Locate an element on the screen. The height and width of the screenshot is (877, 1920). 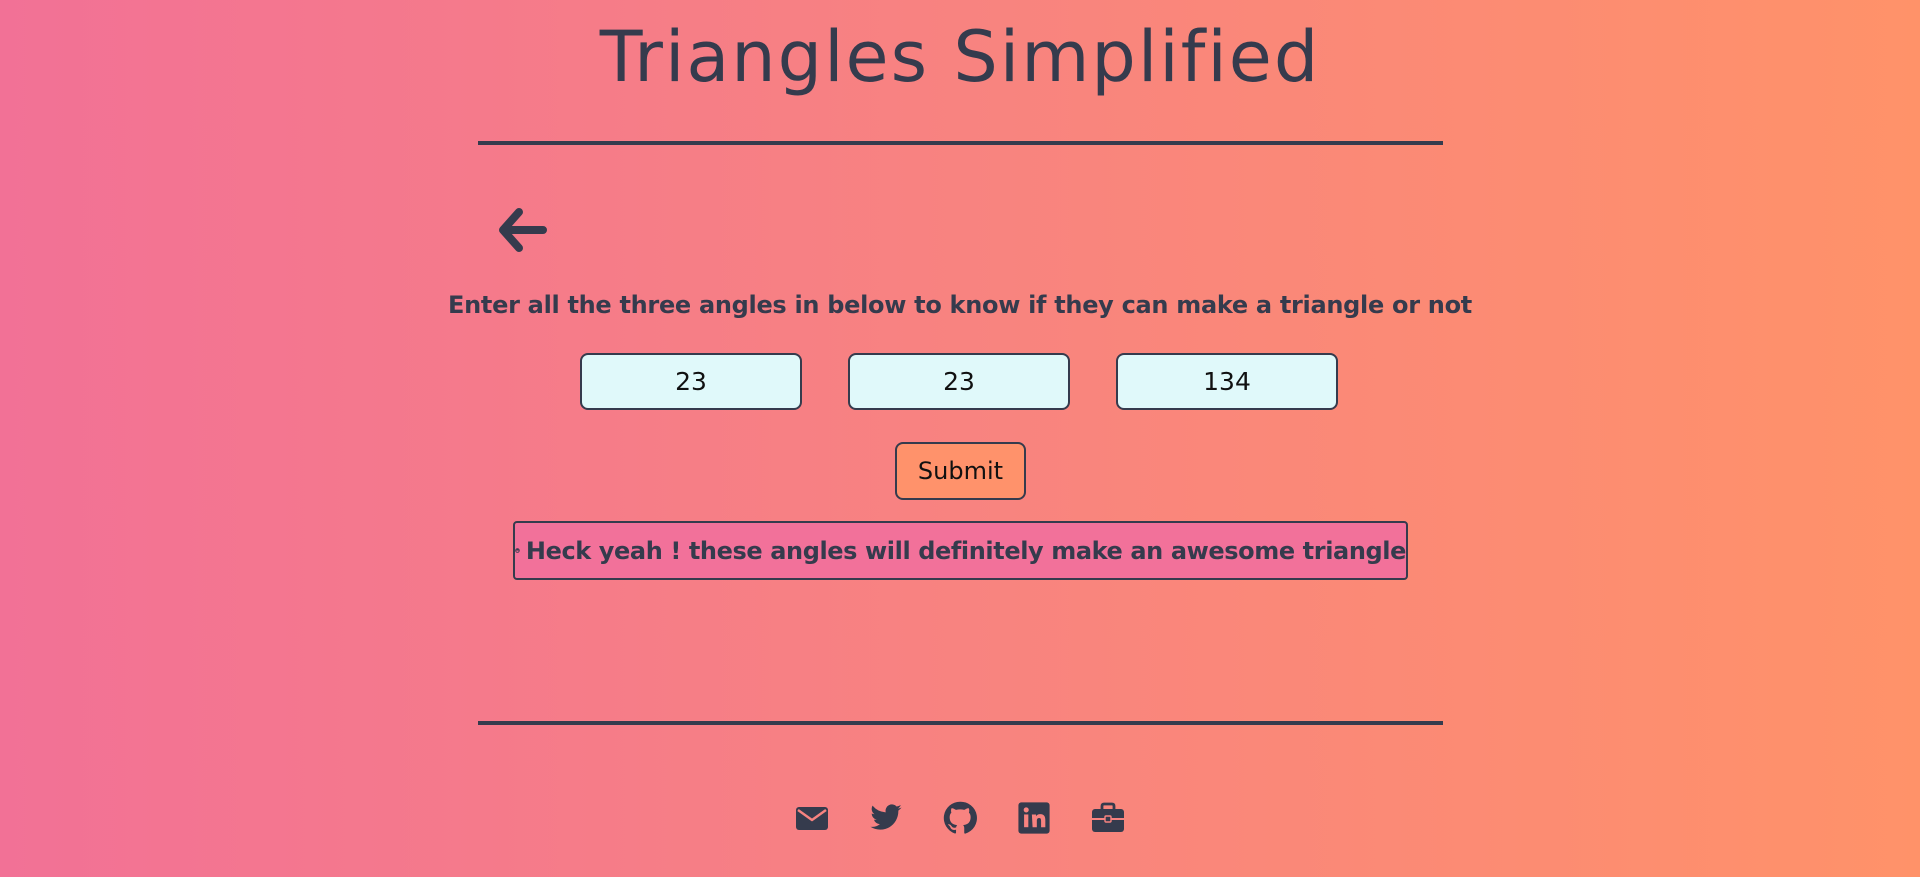
arrow-left-icon is located at coordinates (523, 230).